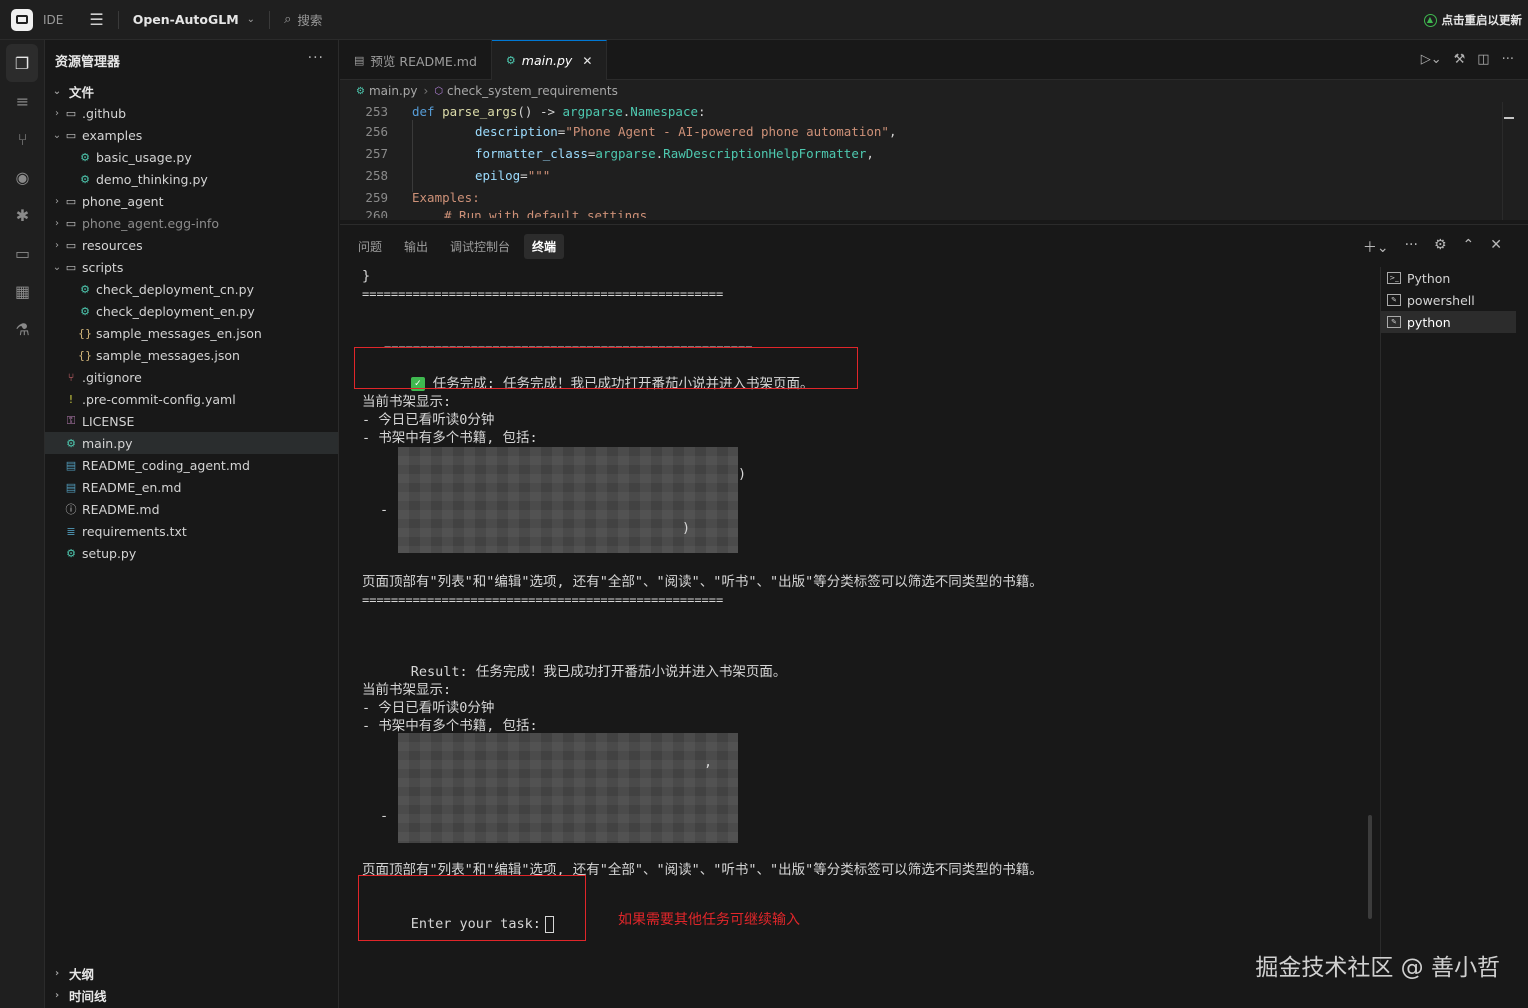  I want to click on tree-file: ⚙ demo_thinking.py, so click(191, 179).